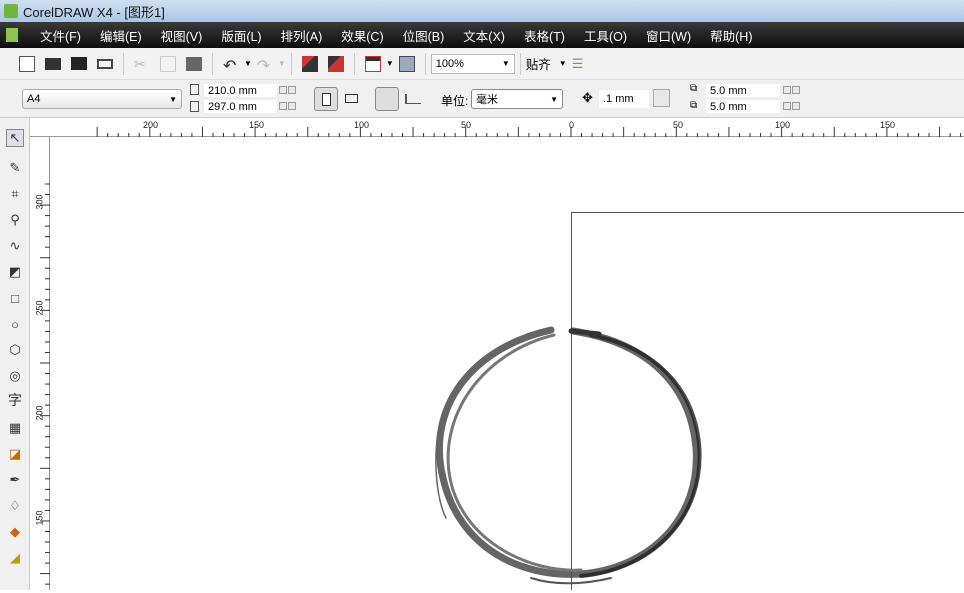  What do you see at coordinates (728, 91) in the screenshot?
I see `duplicate-x-value: 5.0 mm` at bounding box center [728, 91].